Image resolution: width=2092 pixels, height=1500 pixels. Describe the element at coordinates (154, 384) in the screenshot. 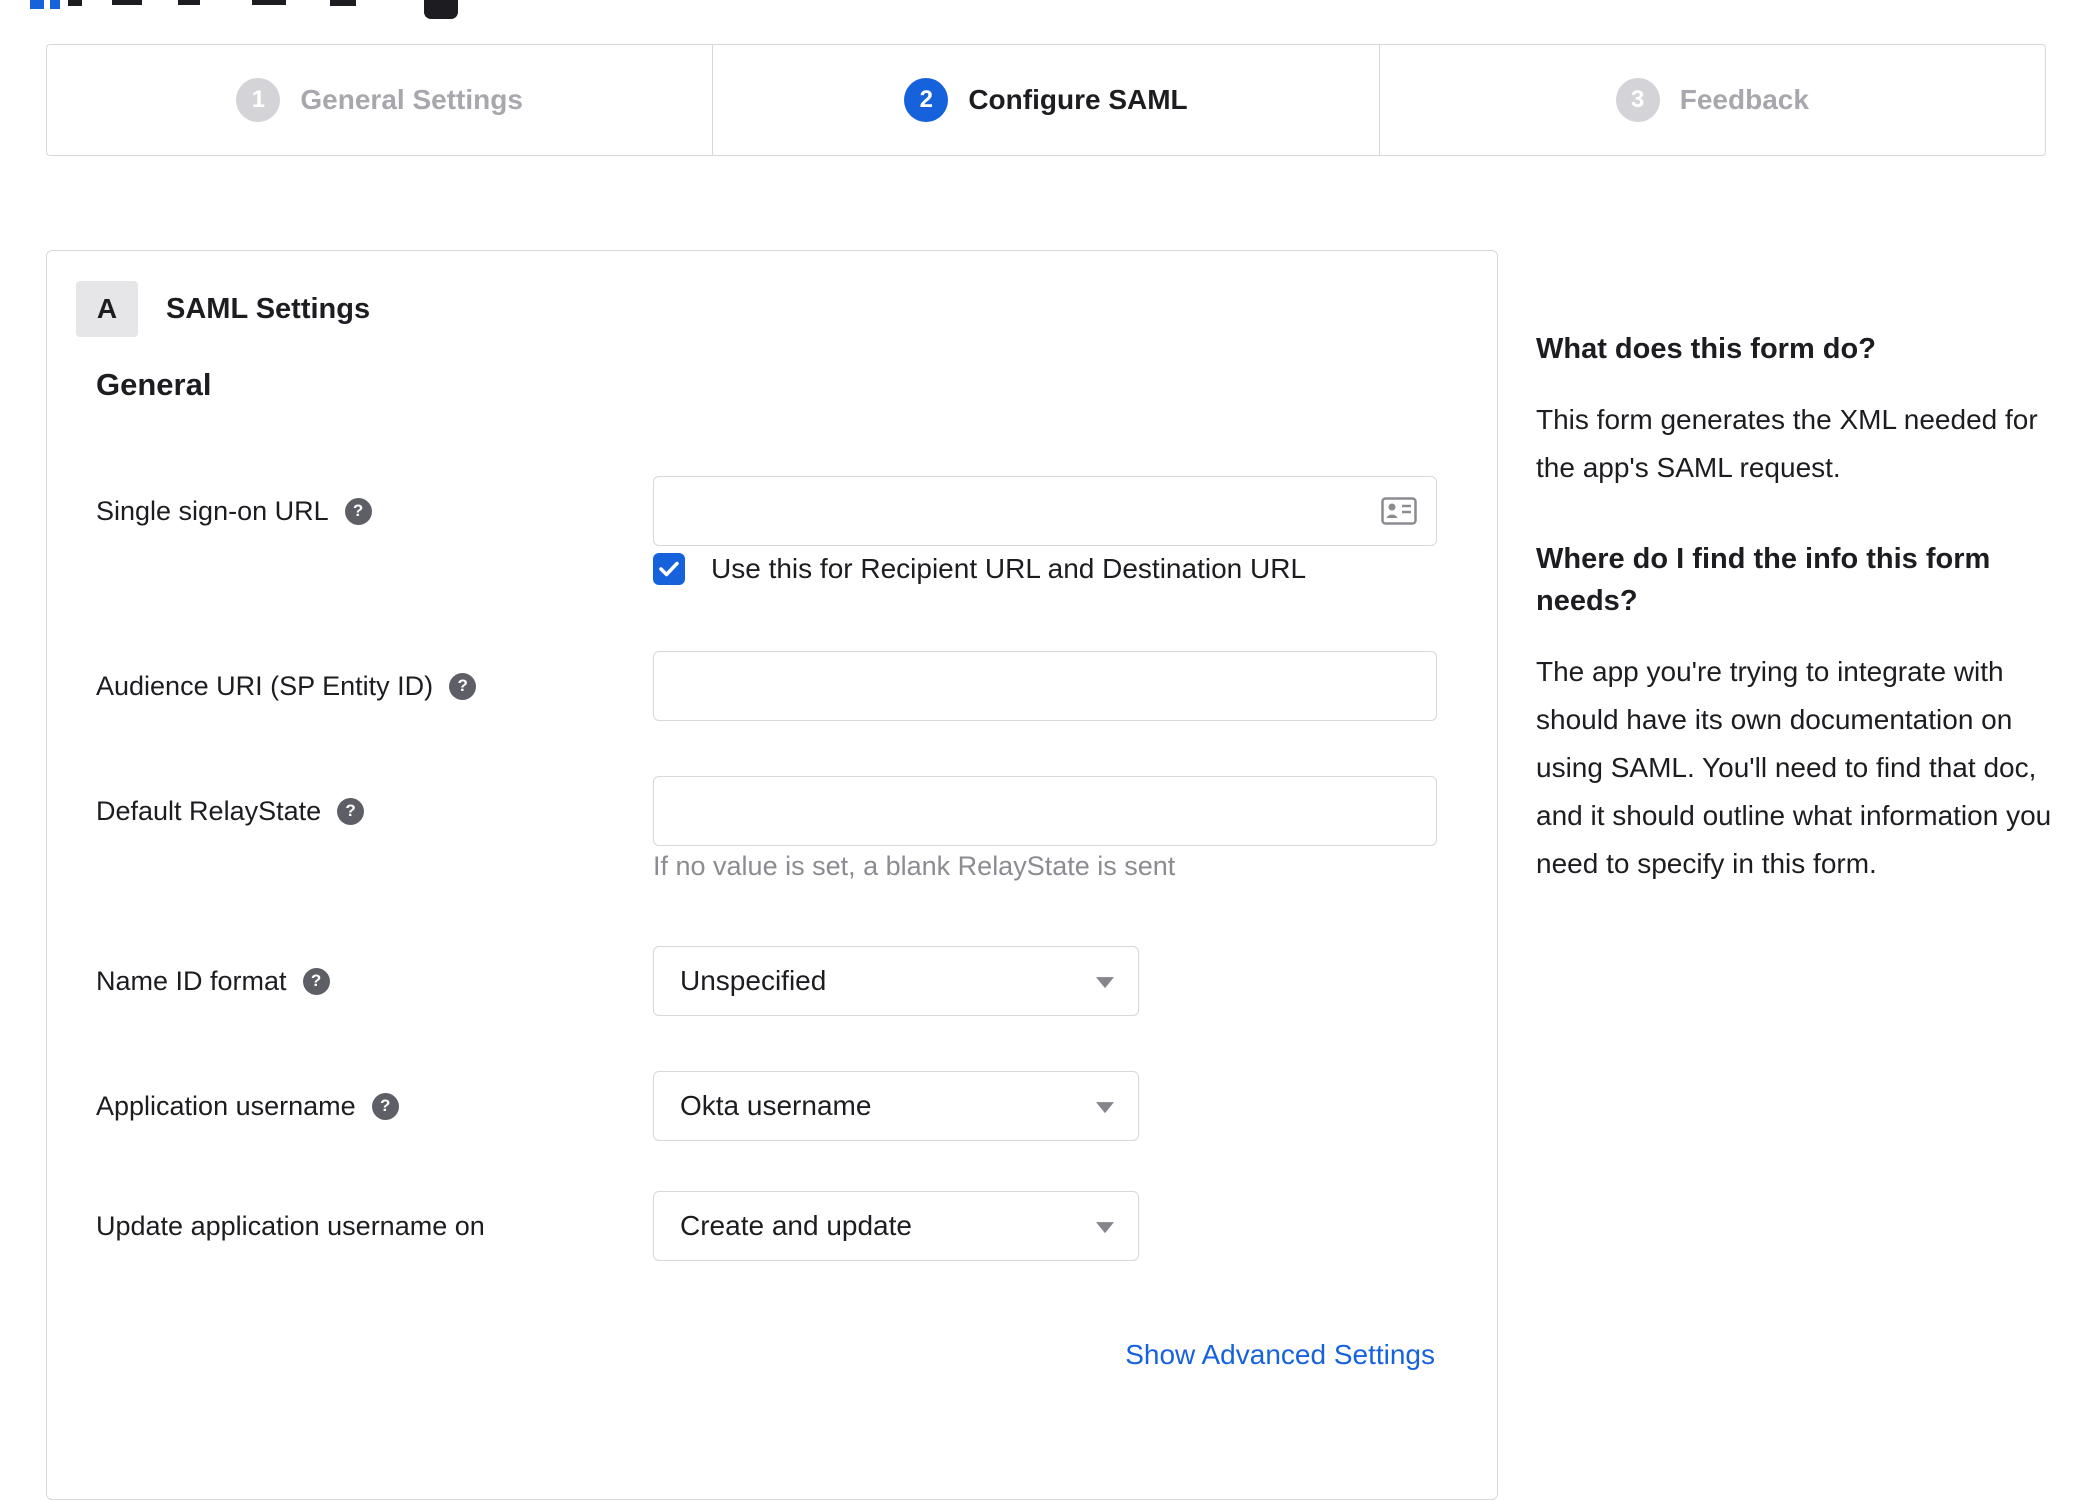

I see `general-group-title: General` at that location.